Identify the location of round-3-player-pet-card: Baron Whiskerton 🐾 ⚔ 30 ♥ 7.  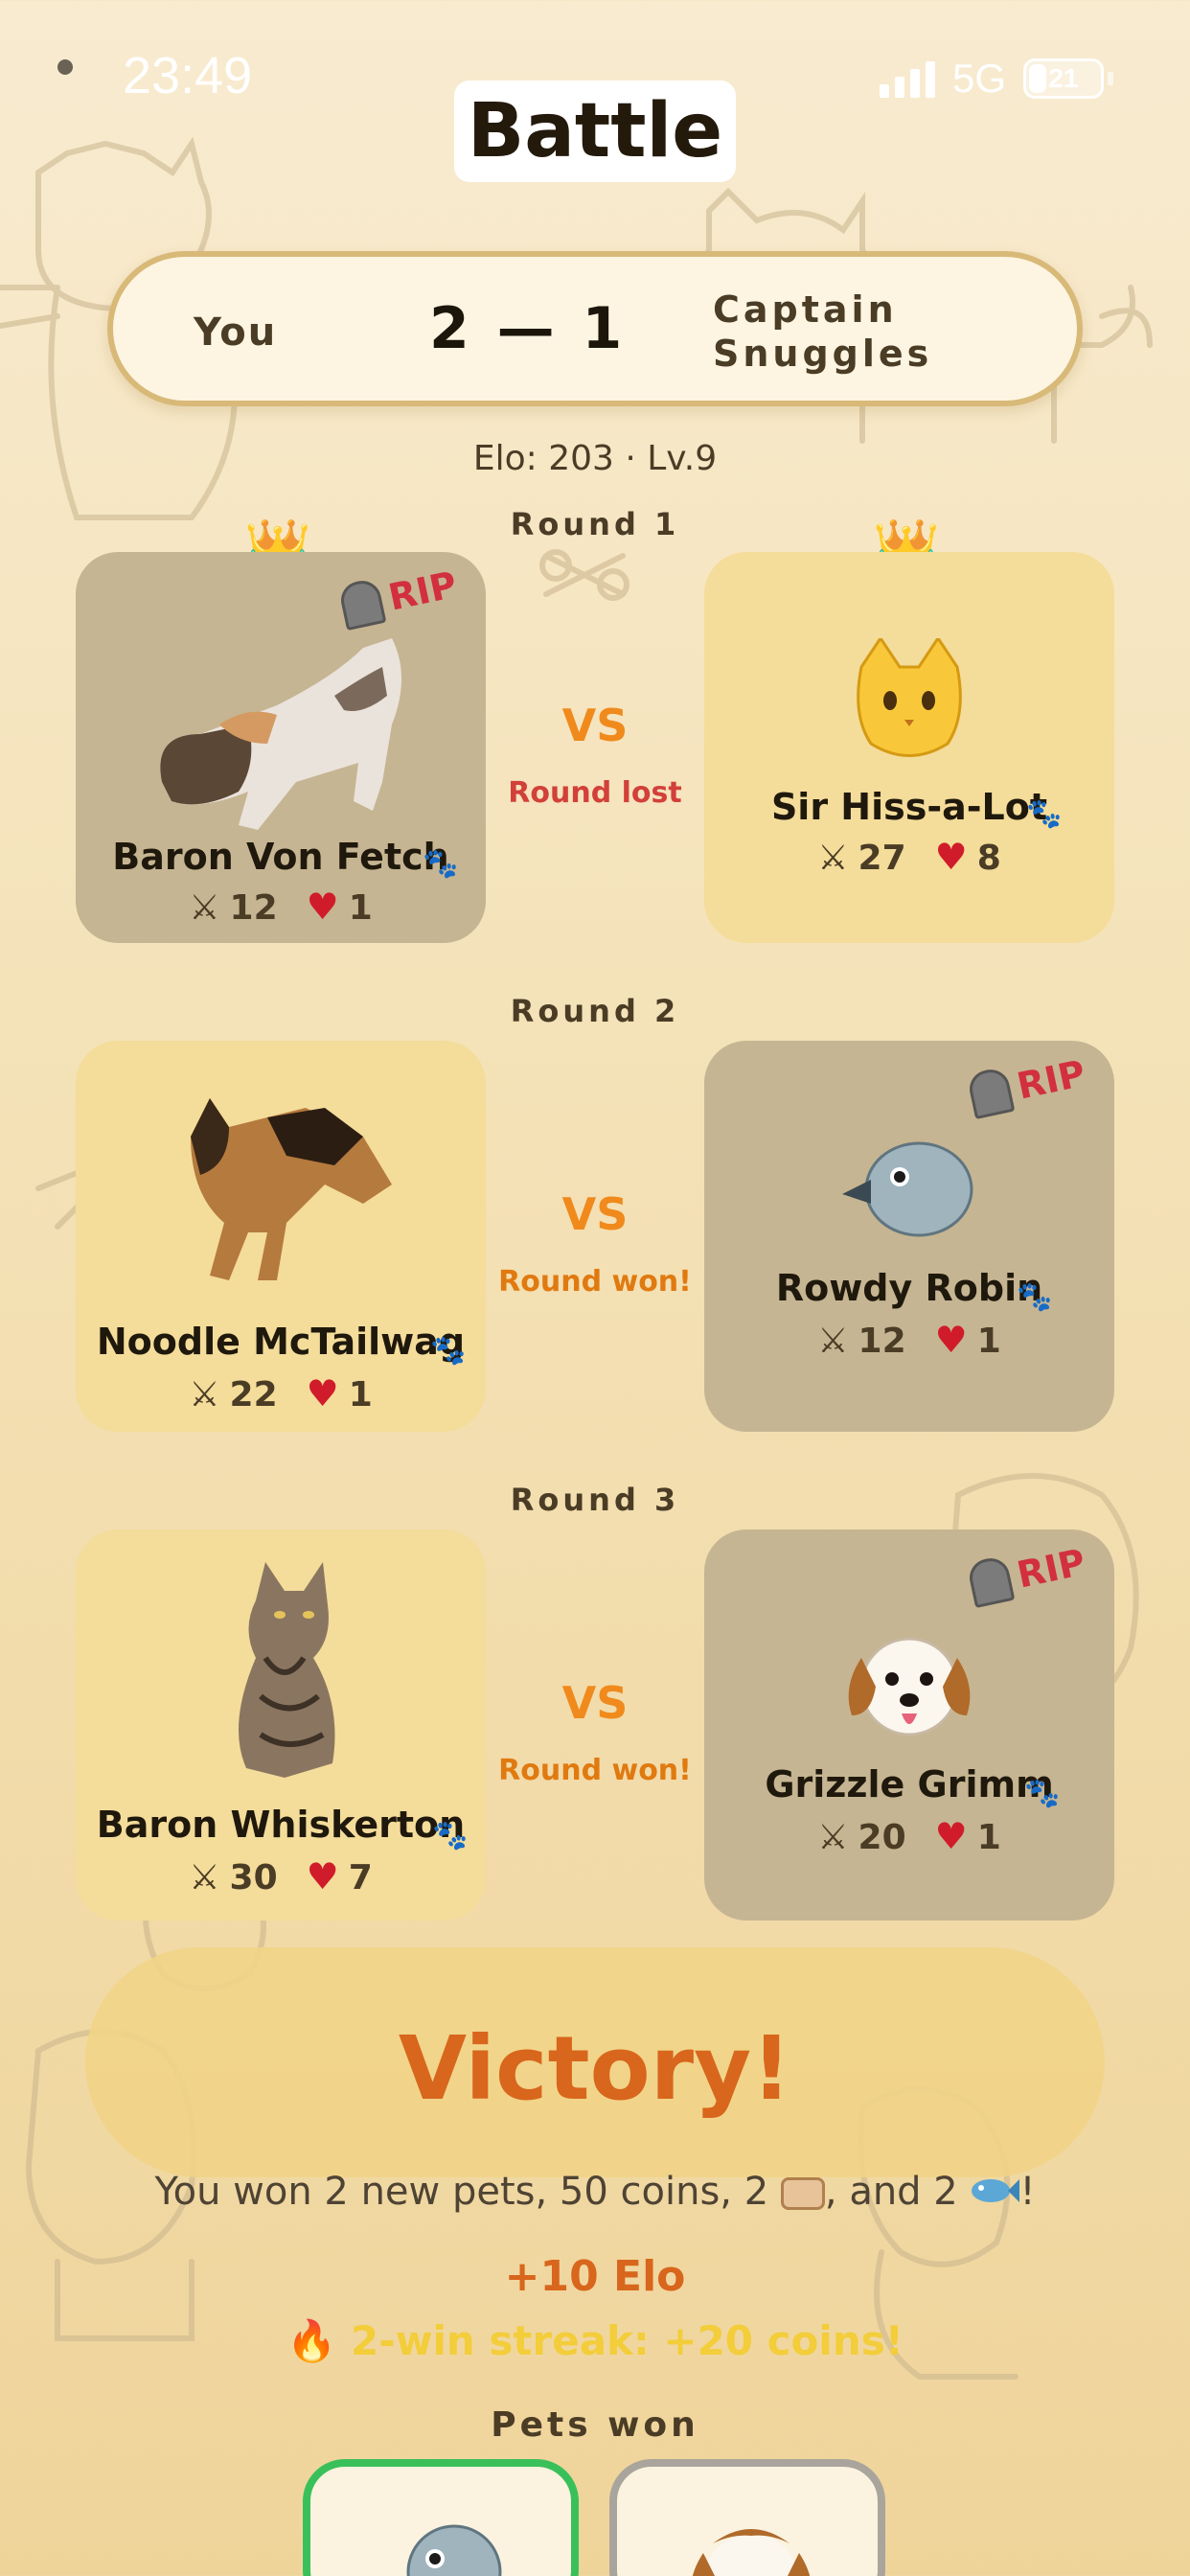
(281, 1725).